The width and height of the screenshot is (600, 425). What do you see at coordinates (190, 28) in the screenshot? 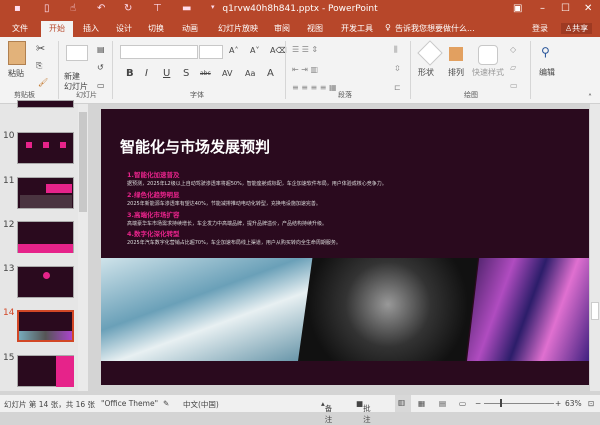
I see `tab-animations: 动画` at bounding box center [190, 28].